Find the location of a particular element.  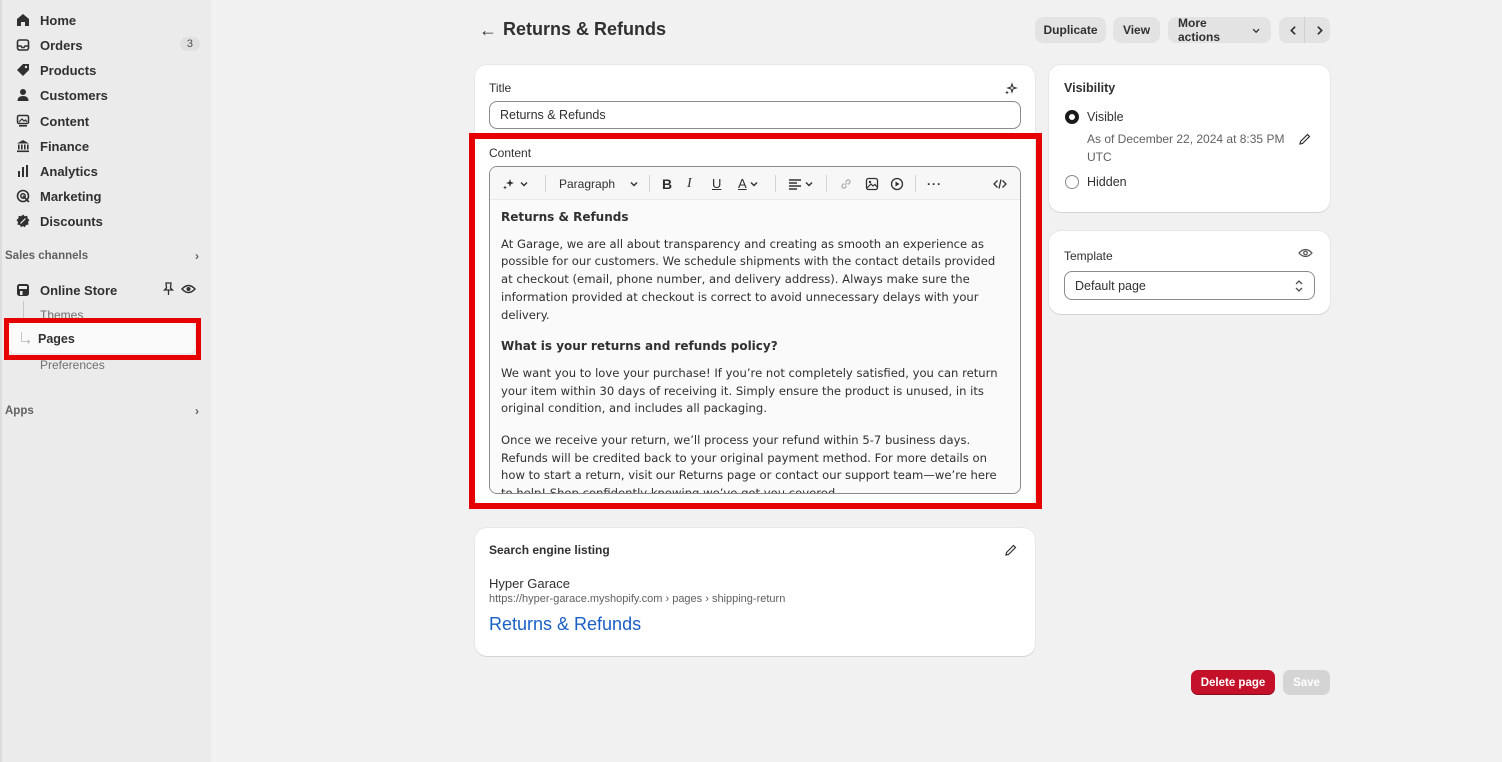

sidebar-item-discounts: Discounts is located at coordinates (108, 221).